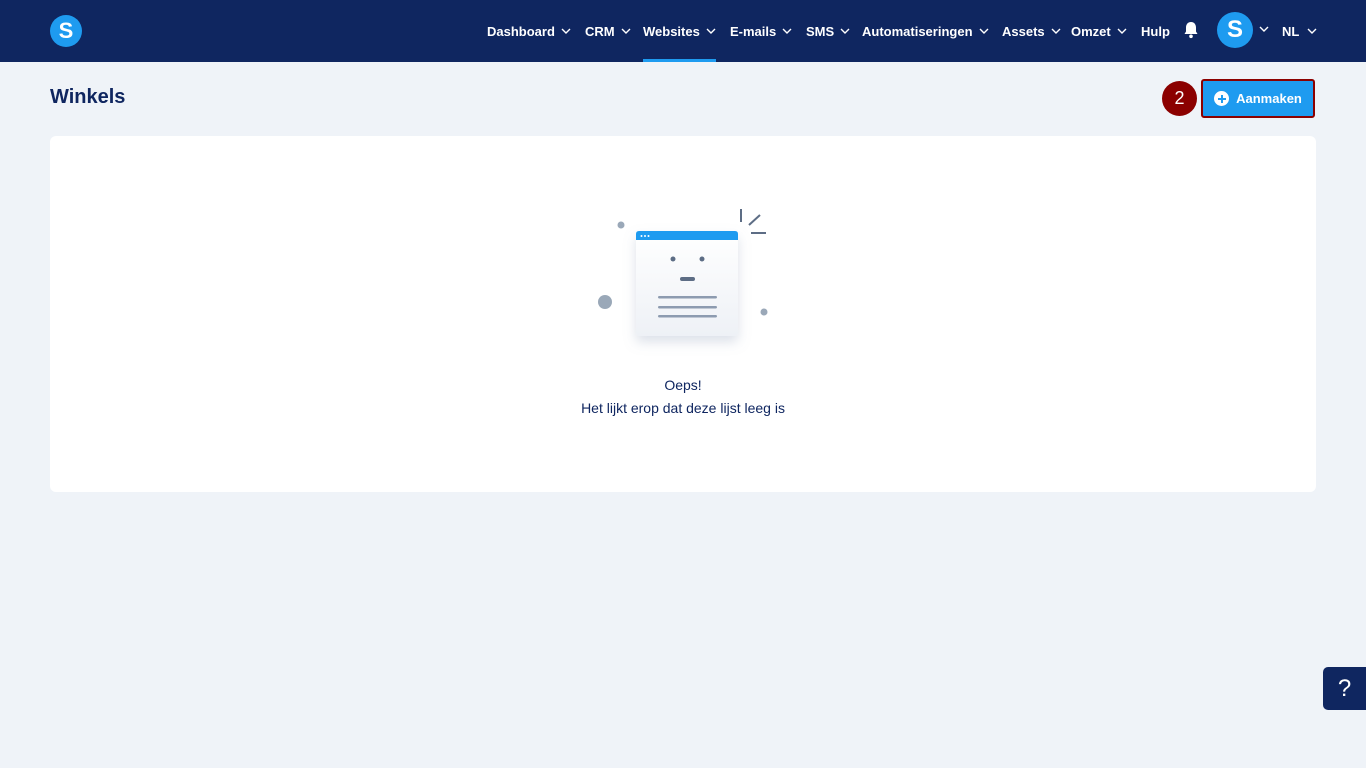 This screenshot has width=1366, height=768. I want to click on brand-logo: S, so click(66, 31).